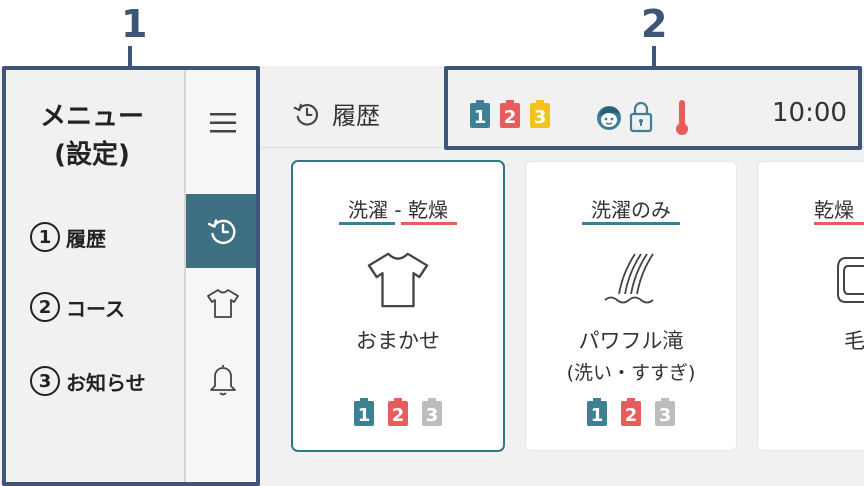 This screenshot has height=486, width=864. What do you see at coordinates (641, 117) in the screenshot?
I see `lock-icon` at bounding box center [641, 117].